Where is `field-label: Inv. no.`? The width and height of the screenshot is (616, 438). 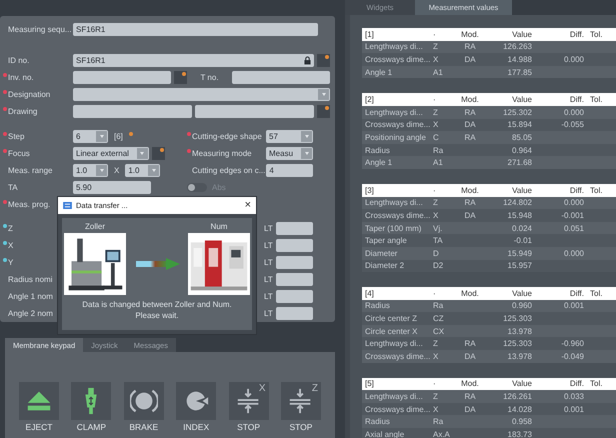
field-label: Inv. no. is located at coordinates (21, 77).